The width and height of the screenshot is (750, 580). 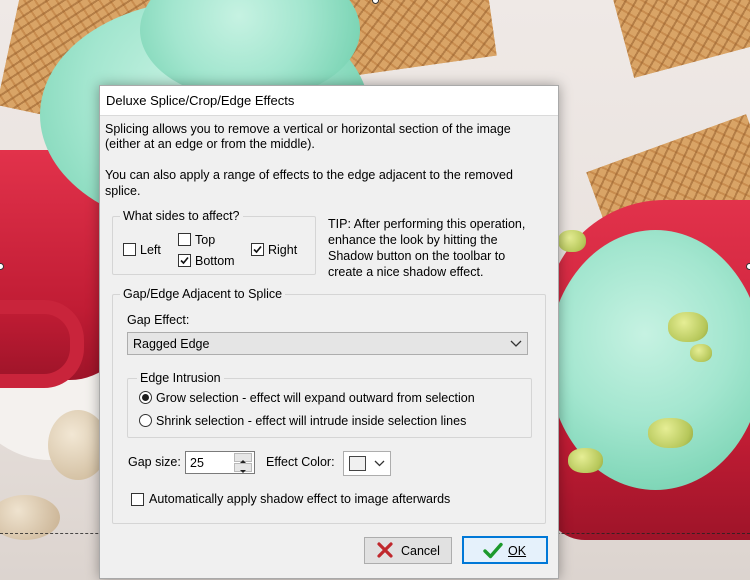 What do you see at coordinates (243, 471) in the screenshot?
I see `arrow-down-icon` at bounding box center [243, 471].